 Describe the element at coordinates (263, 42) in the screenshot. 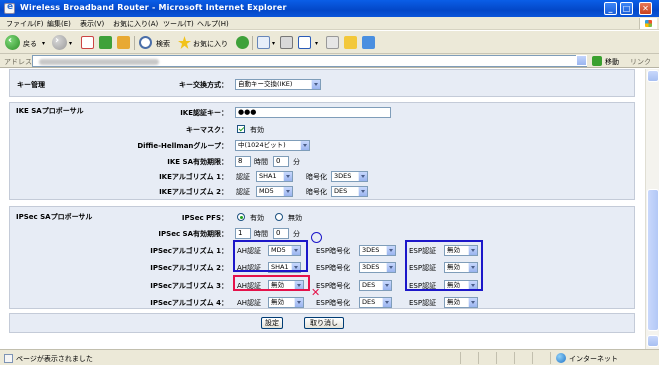

I see `mail-icon` at that location.